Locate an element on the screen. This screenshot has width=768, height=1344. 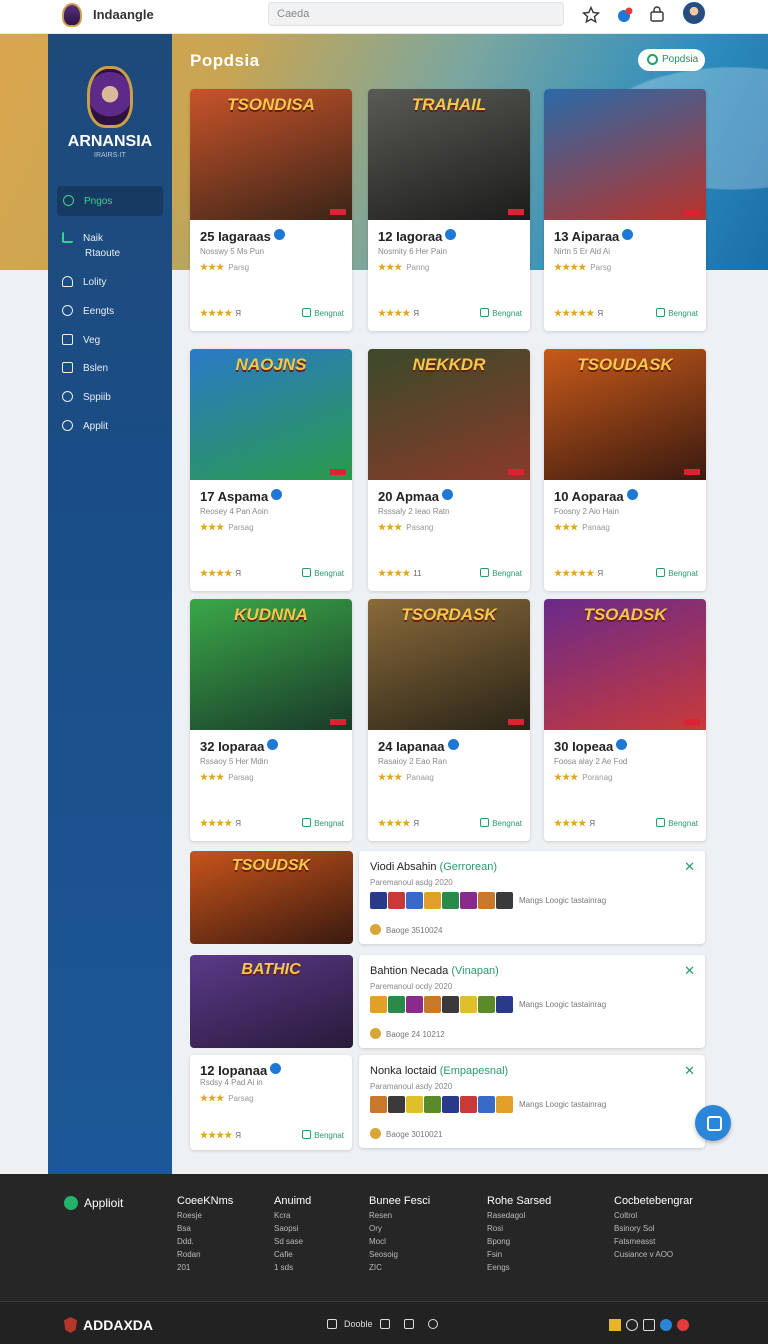
footer-link: Seosoig is located at coordinates (399, 1254).